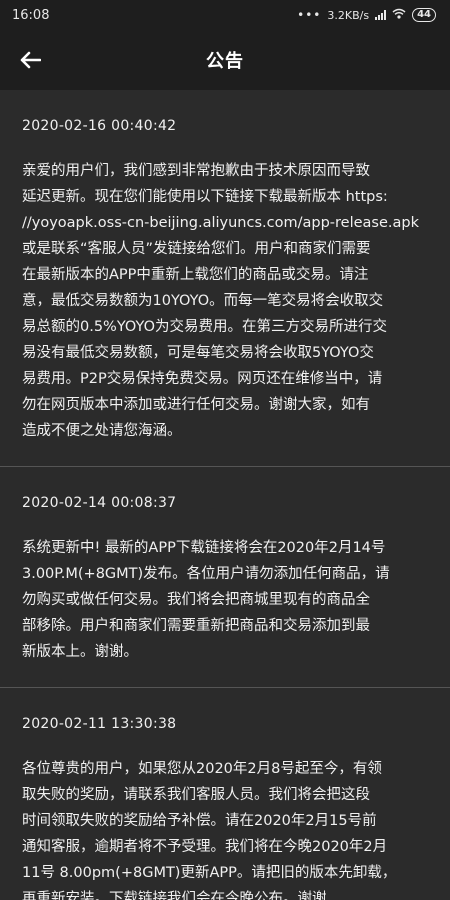 This screenshot has width=450, height=900. What do you see at coordinates (99, 503) in the screenshot?
I see `notice-date: 2020-02-14 00:08:37` at bounding box center [99, 503].